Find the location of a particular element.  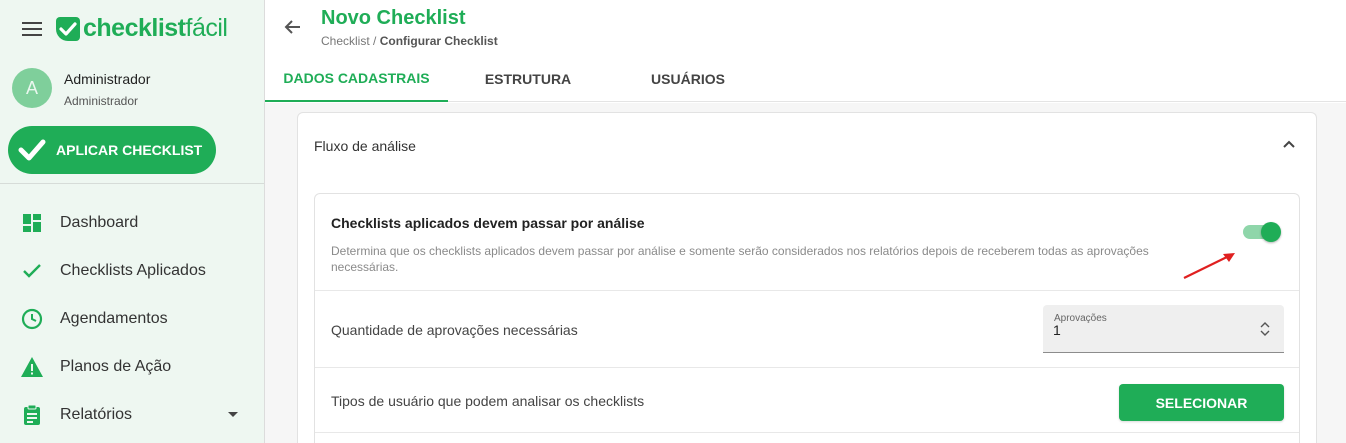

analysis-toggle is located at coordinates (1262, 232).